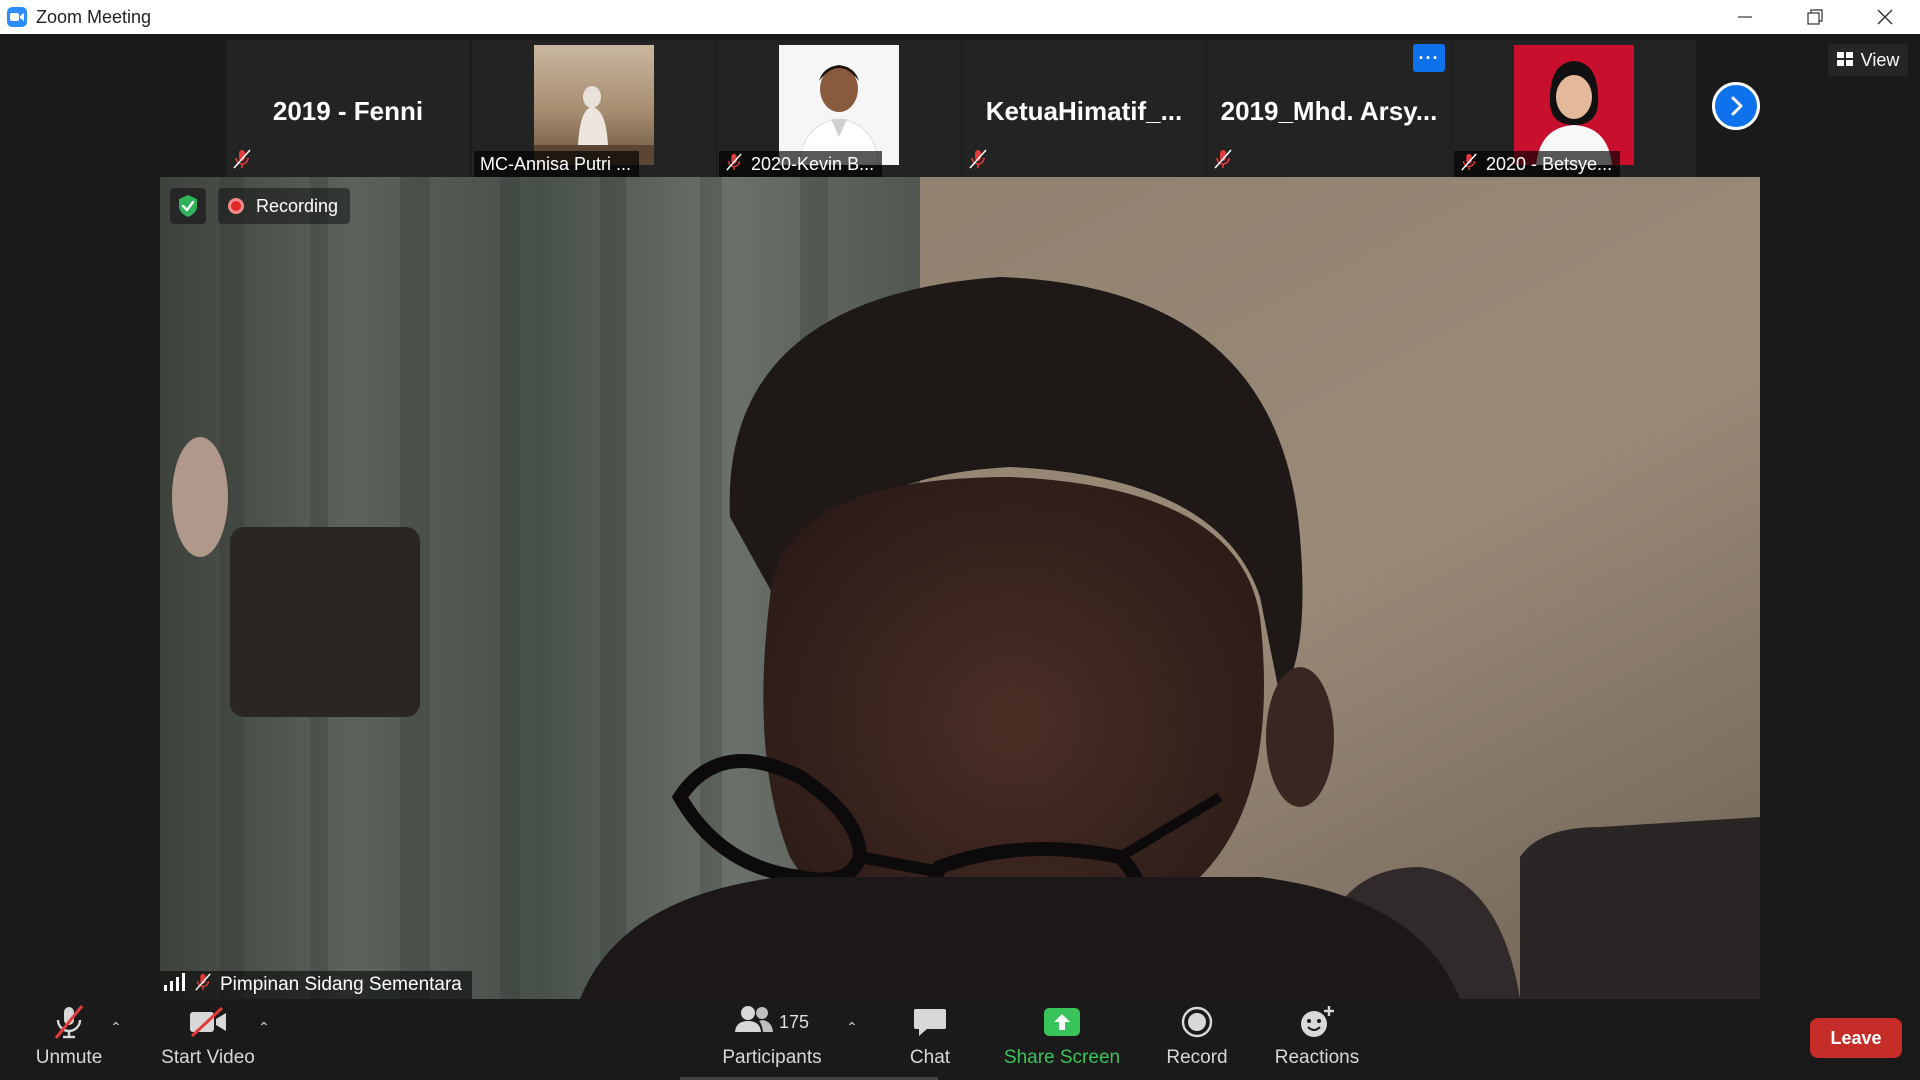  What do you see at coordinates (1197, 1057) in the screenshot?
I see `record-label: Record` at bounding box center [1197, 1057].